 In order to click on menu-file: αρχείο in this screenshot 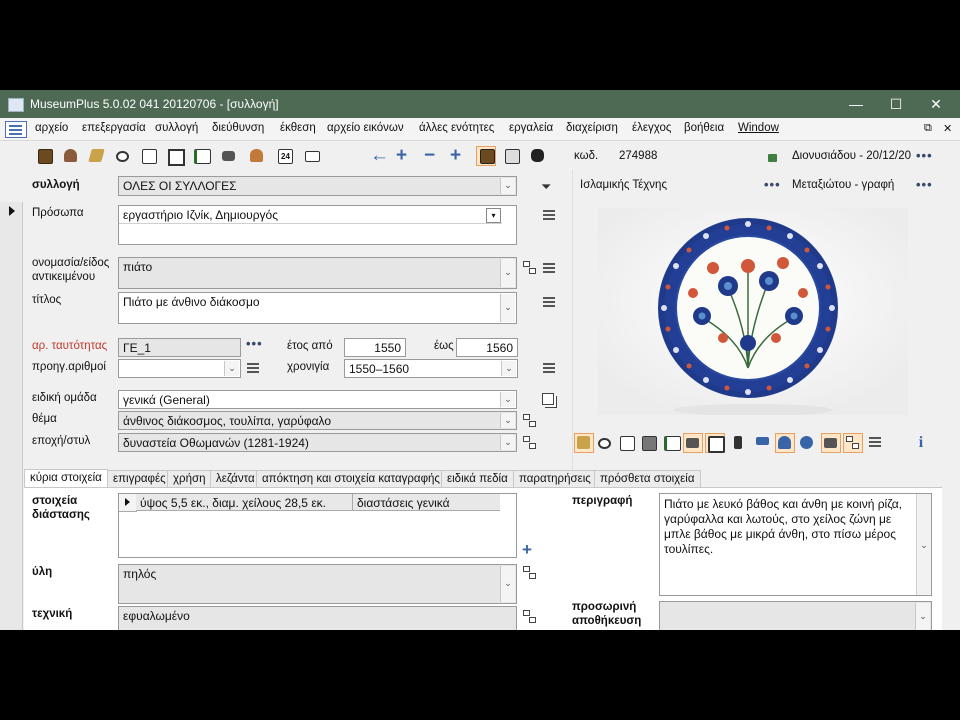, I will do `click(51, 128)`.